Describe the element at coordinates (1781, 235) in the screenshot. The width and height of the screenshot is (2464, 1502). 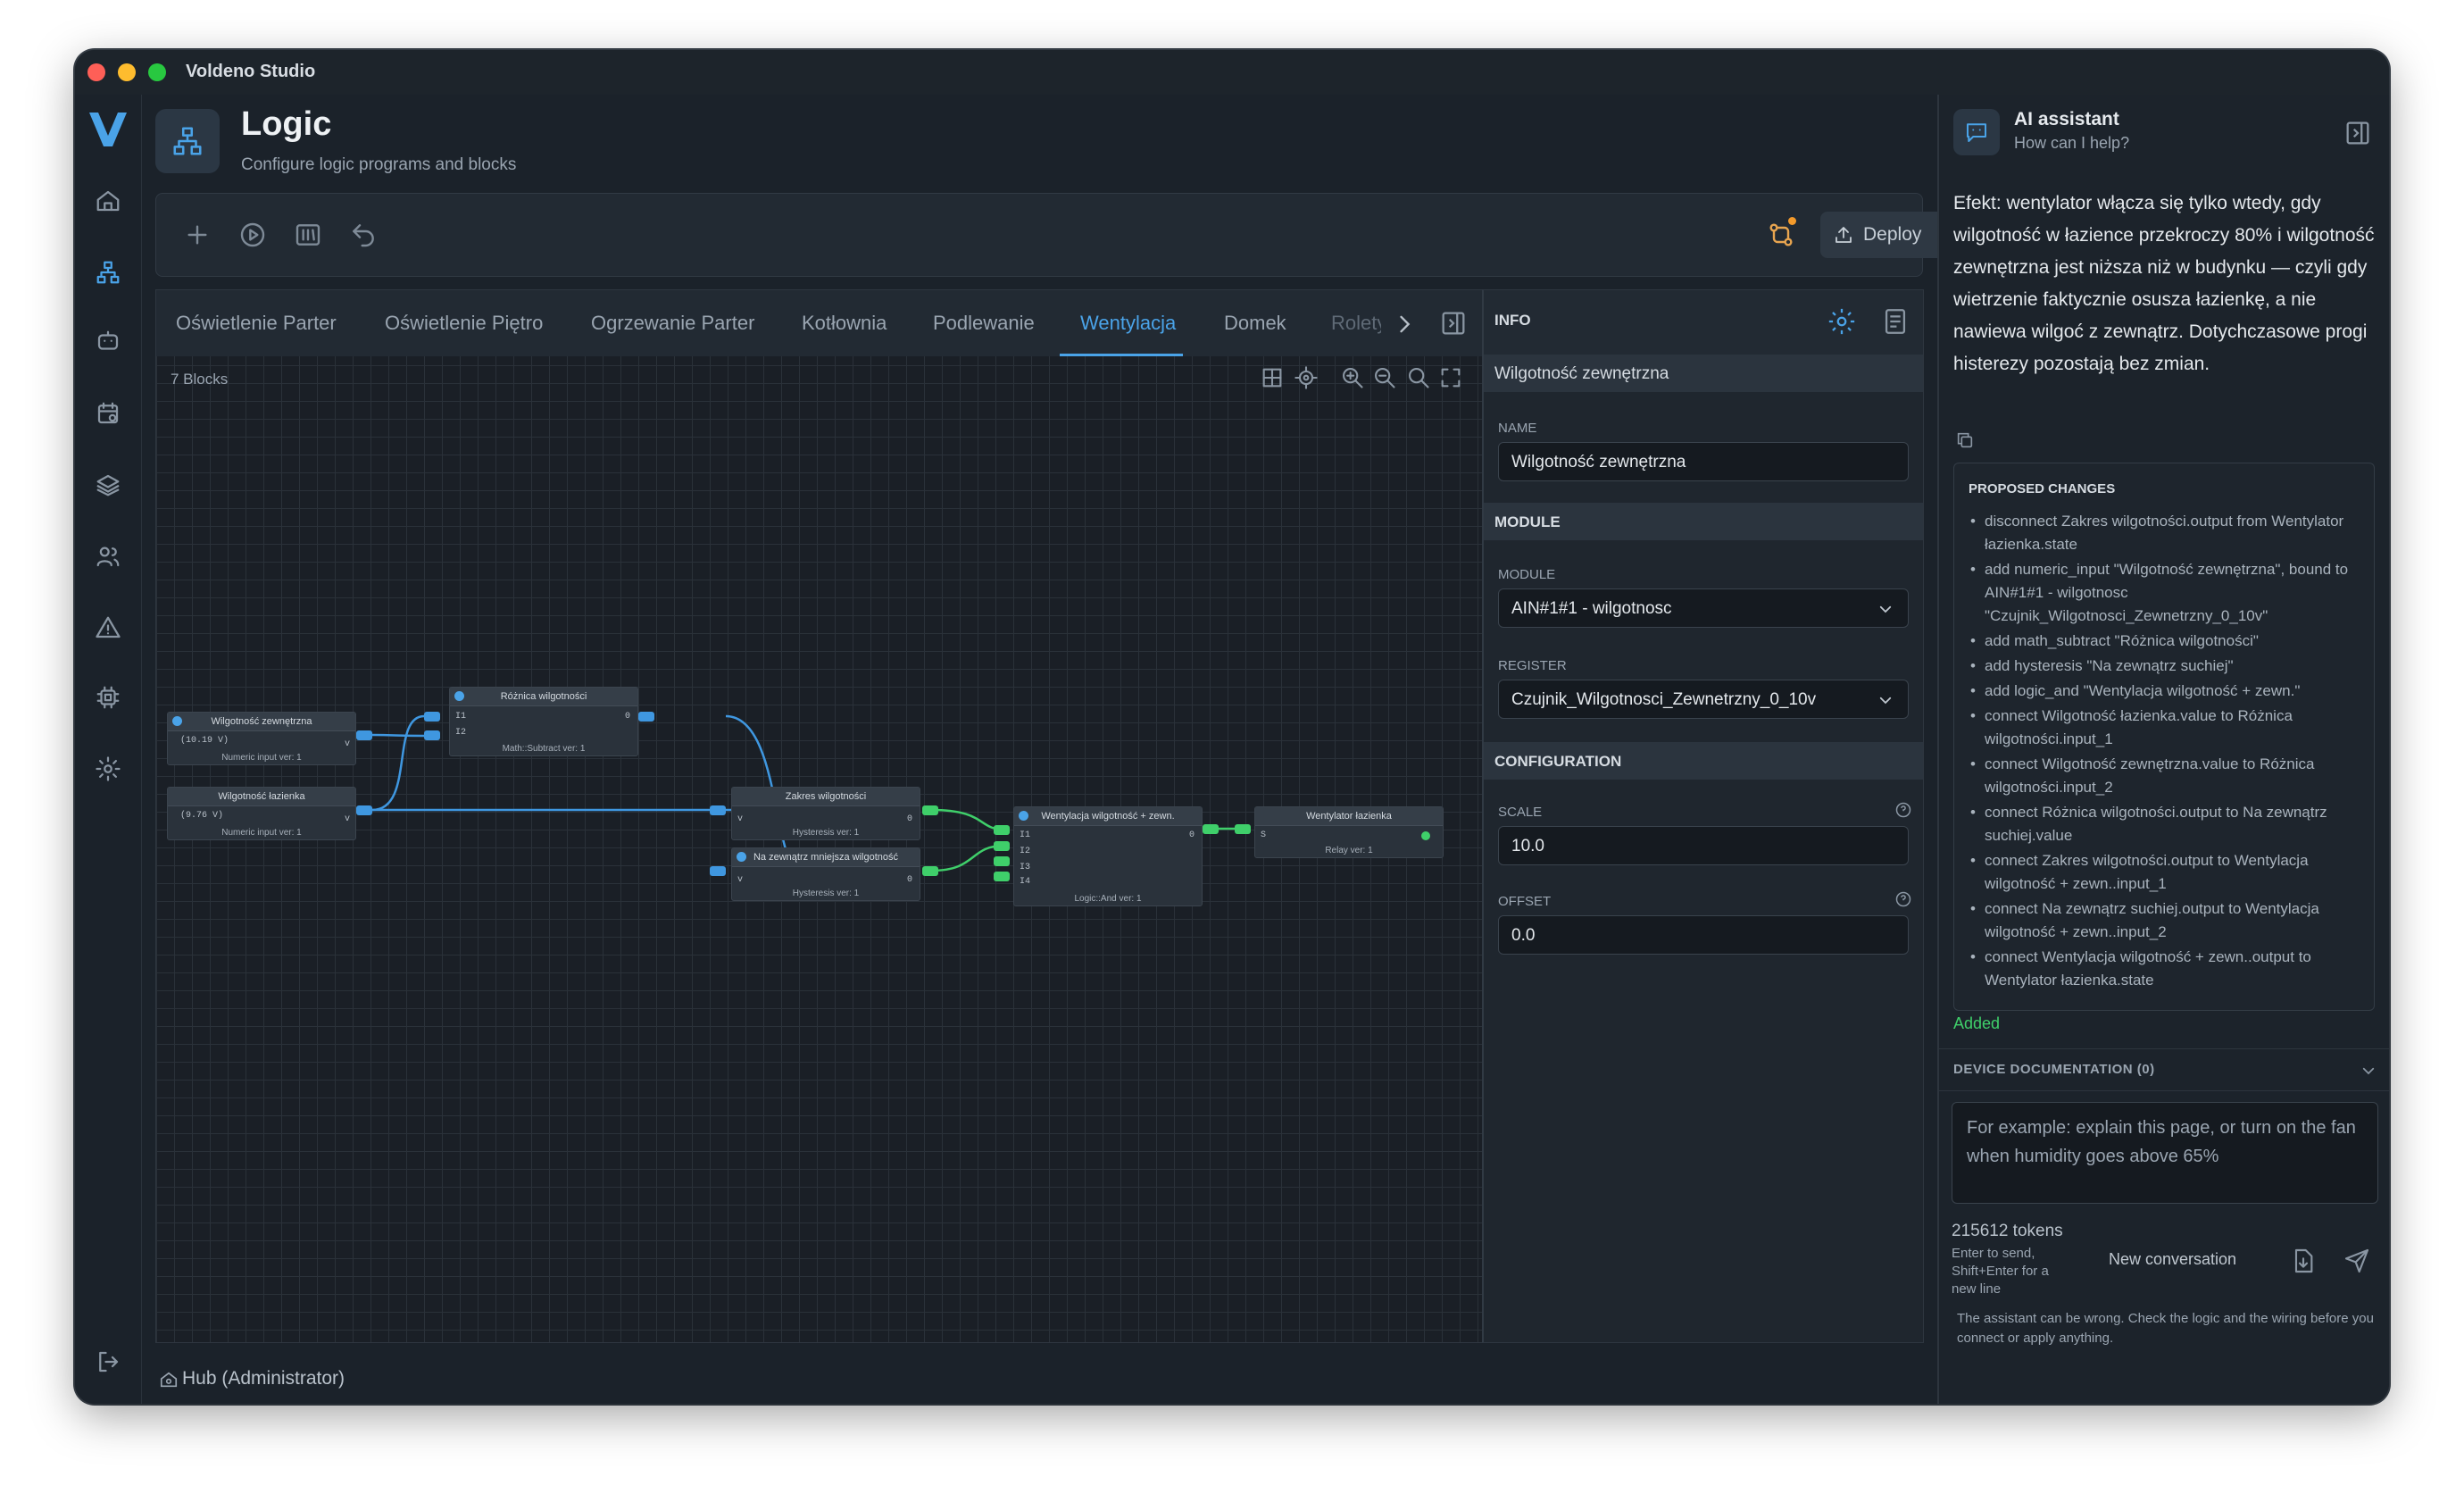
I see `git-compare-icon` at that location.